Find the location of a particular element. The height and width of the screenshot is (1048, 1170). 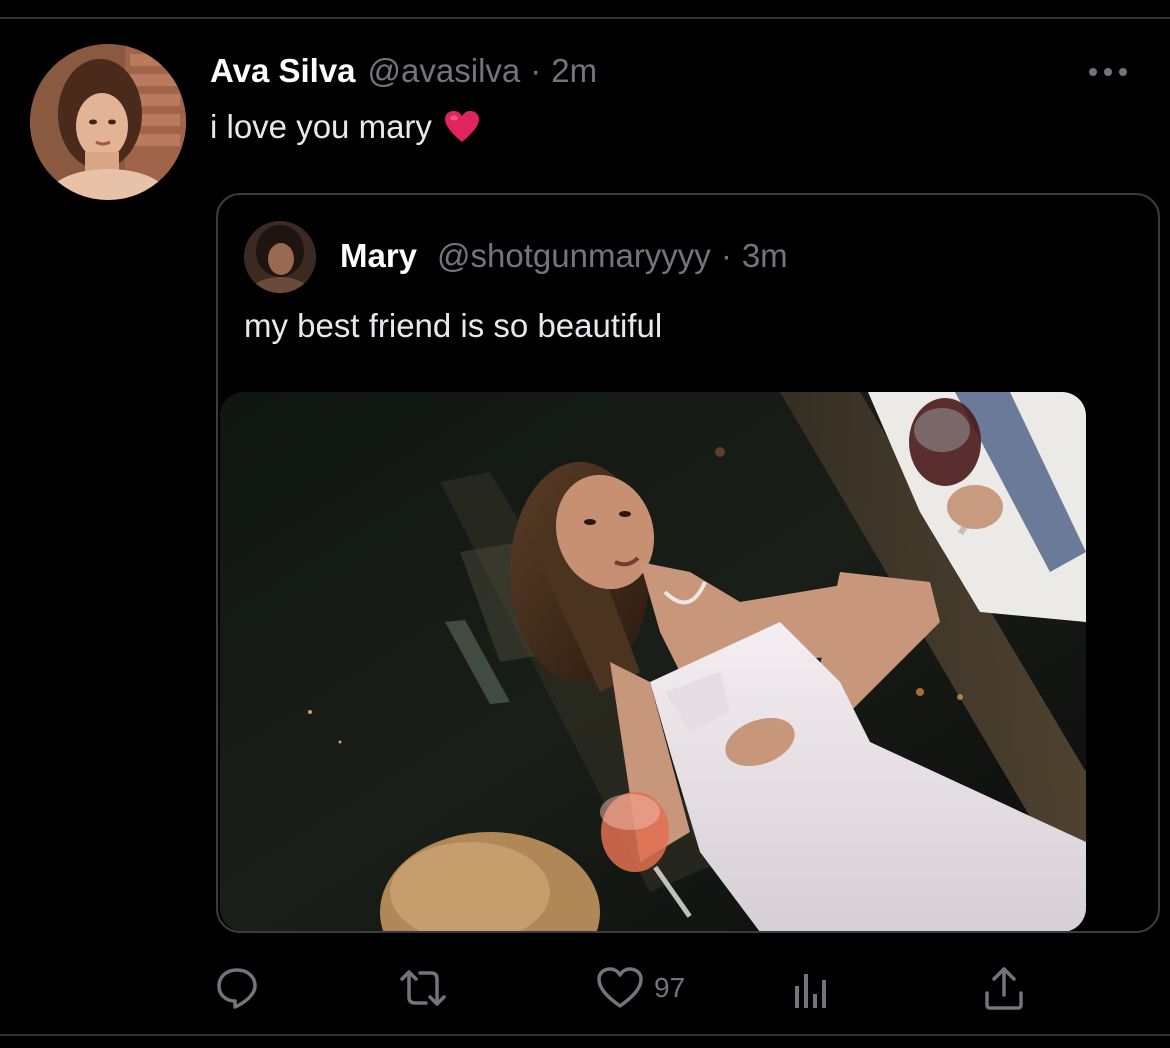

reply-button is located at coordinates (237, 988).